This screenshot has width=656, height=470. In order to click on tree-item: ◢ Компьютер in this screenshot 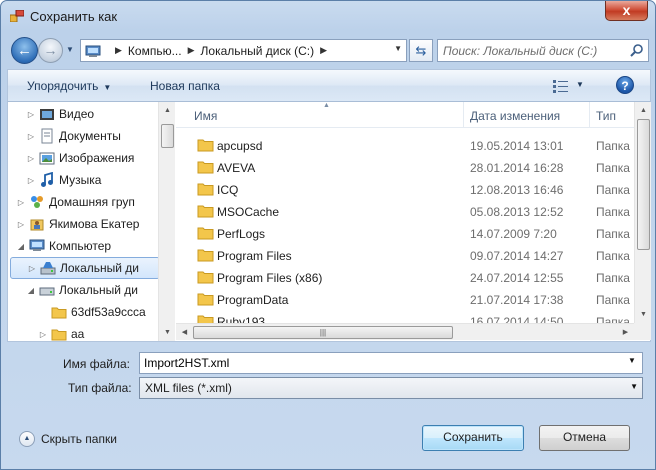, I will do `click(63, 246)`.